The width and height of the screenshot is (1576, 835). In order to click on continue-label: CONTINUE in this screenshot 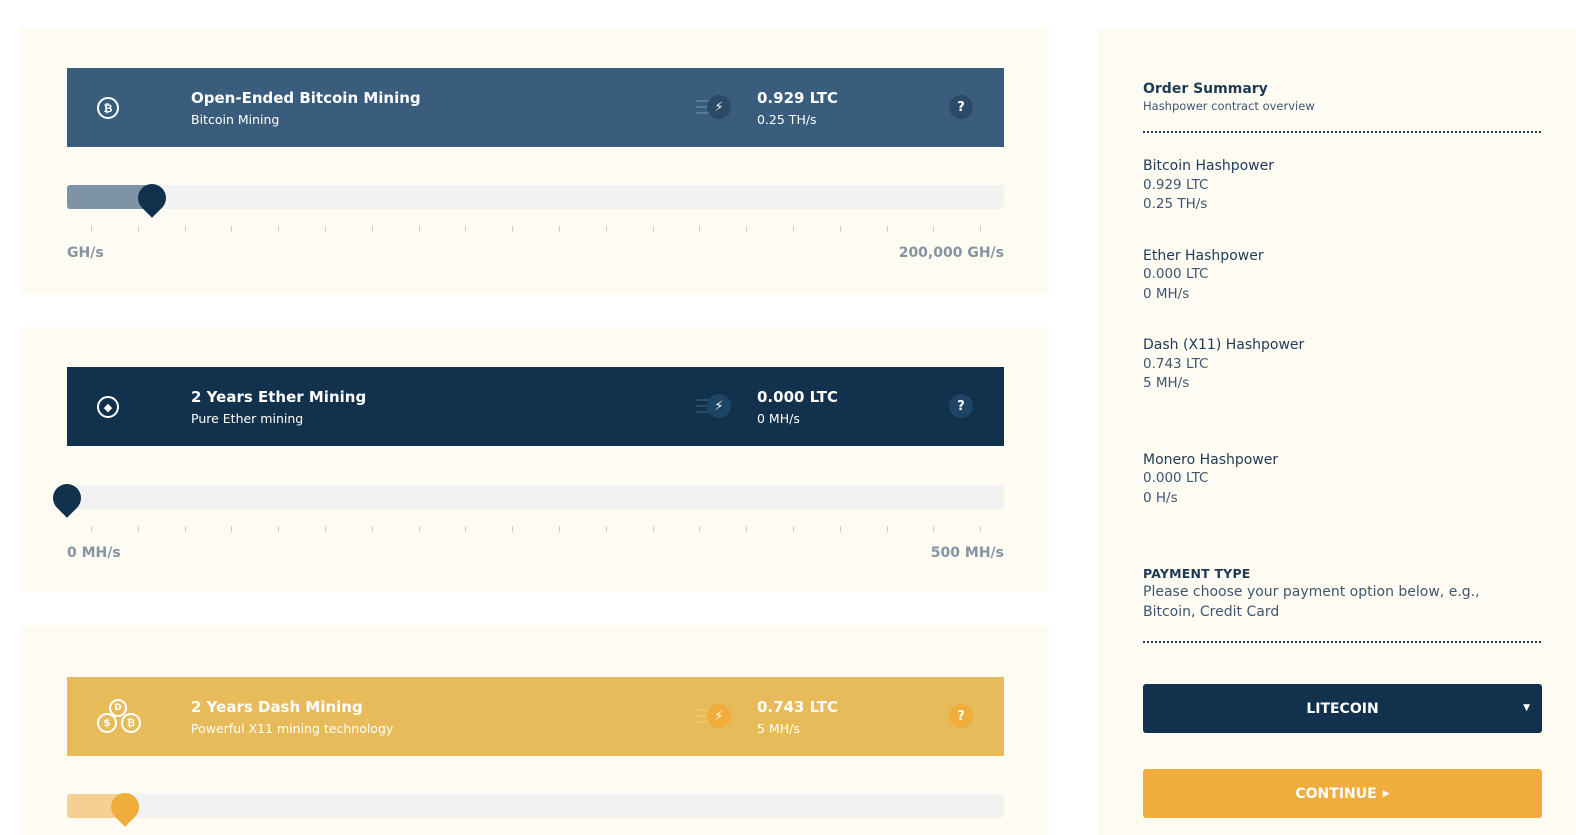, I will do `click(1336, 793)`.